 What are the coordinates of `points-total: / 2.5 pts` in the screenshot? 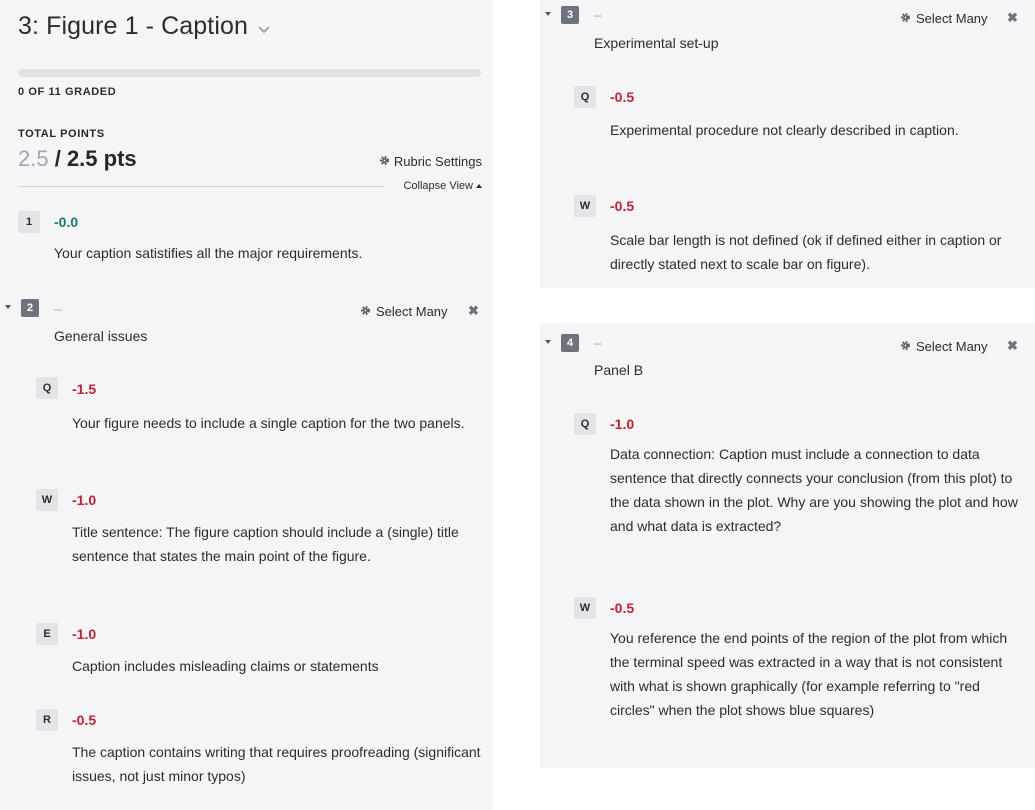 It's located at (95, 158).